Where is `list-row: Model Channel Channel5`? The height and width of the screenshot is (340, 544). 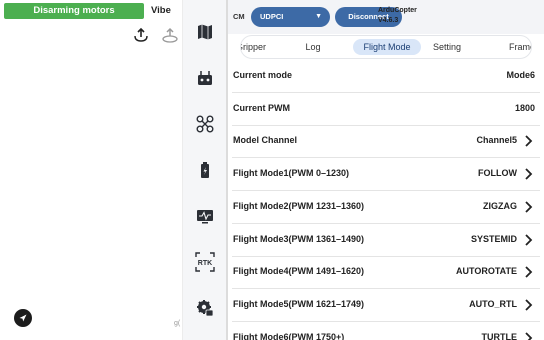
list-row: Model Channel Channel5 is located at coordinates (386, 142).